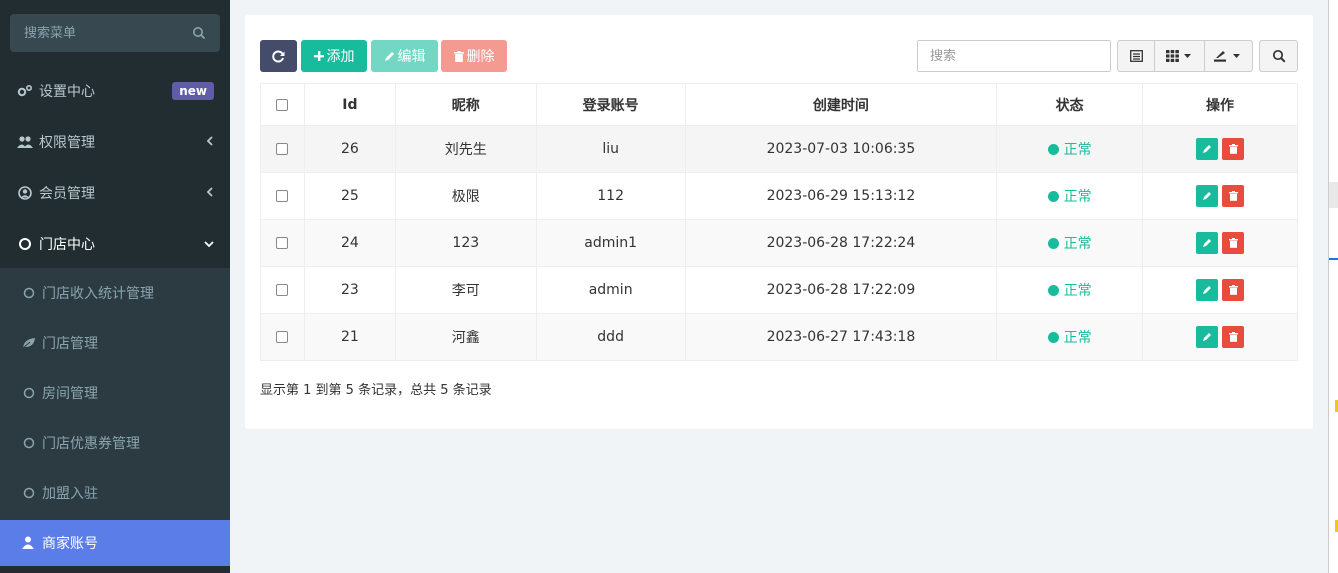 The height and width of the screenshot is (573, 1338). I want to click on menu-search-box, so click(115, 33).